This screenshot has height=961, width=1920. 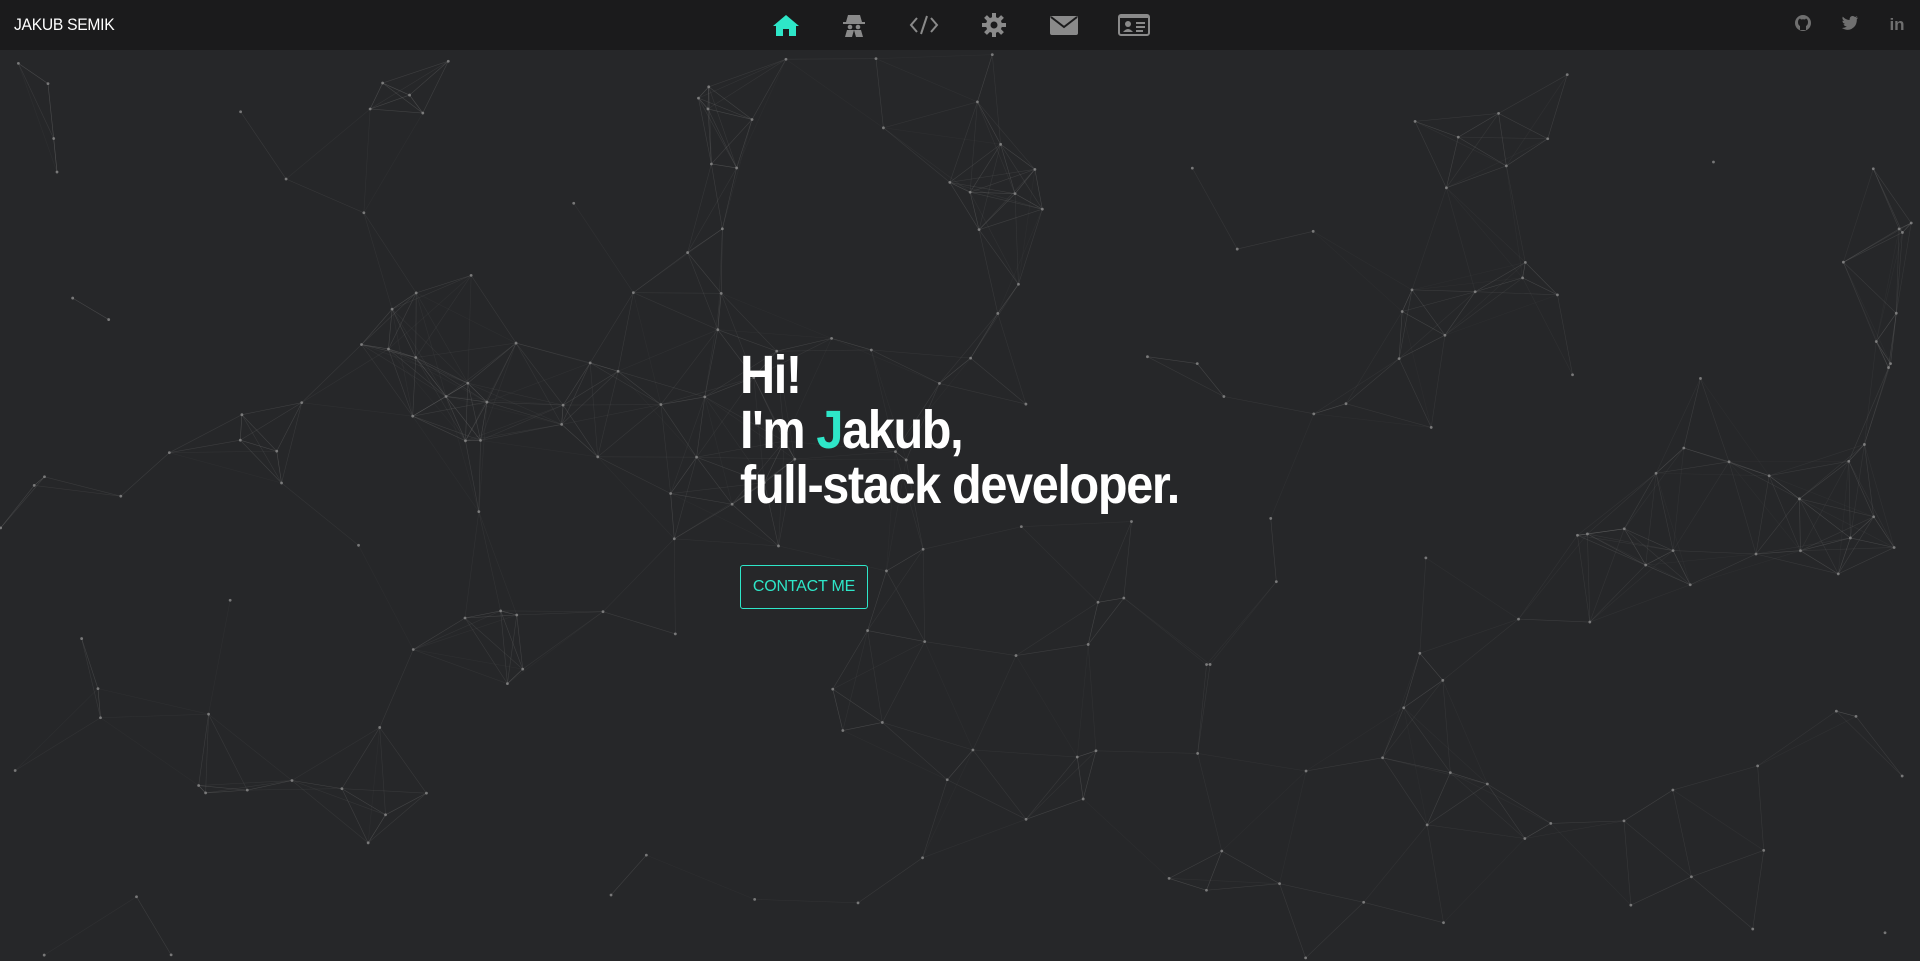 I want to click on contact-me-button: CONTACT ME, so click(x=804, y=587).